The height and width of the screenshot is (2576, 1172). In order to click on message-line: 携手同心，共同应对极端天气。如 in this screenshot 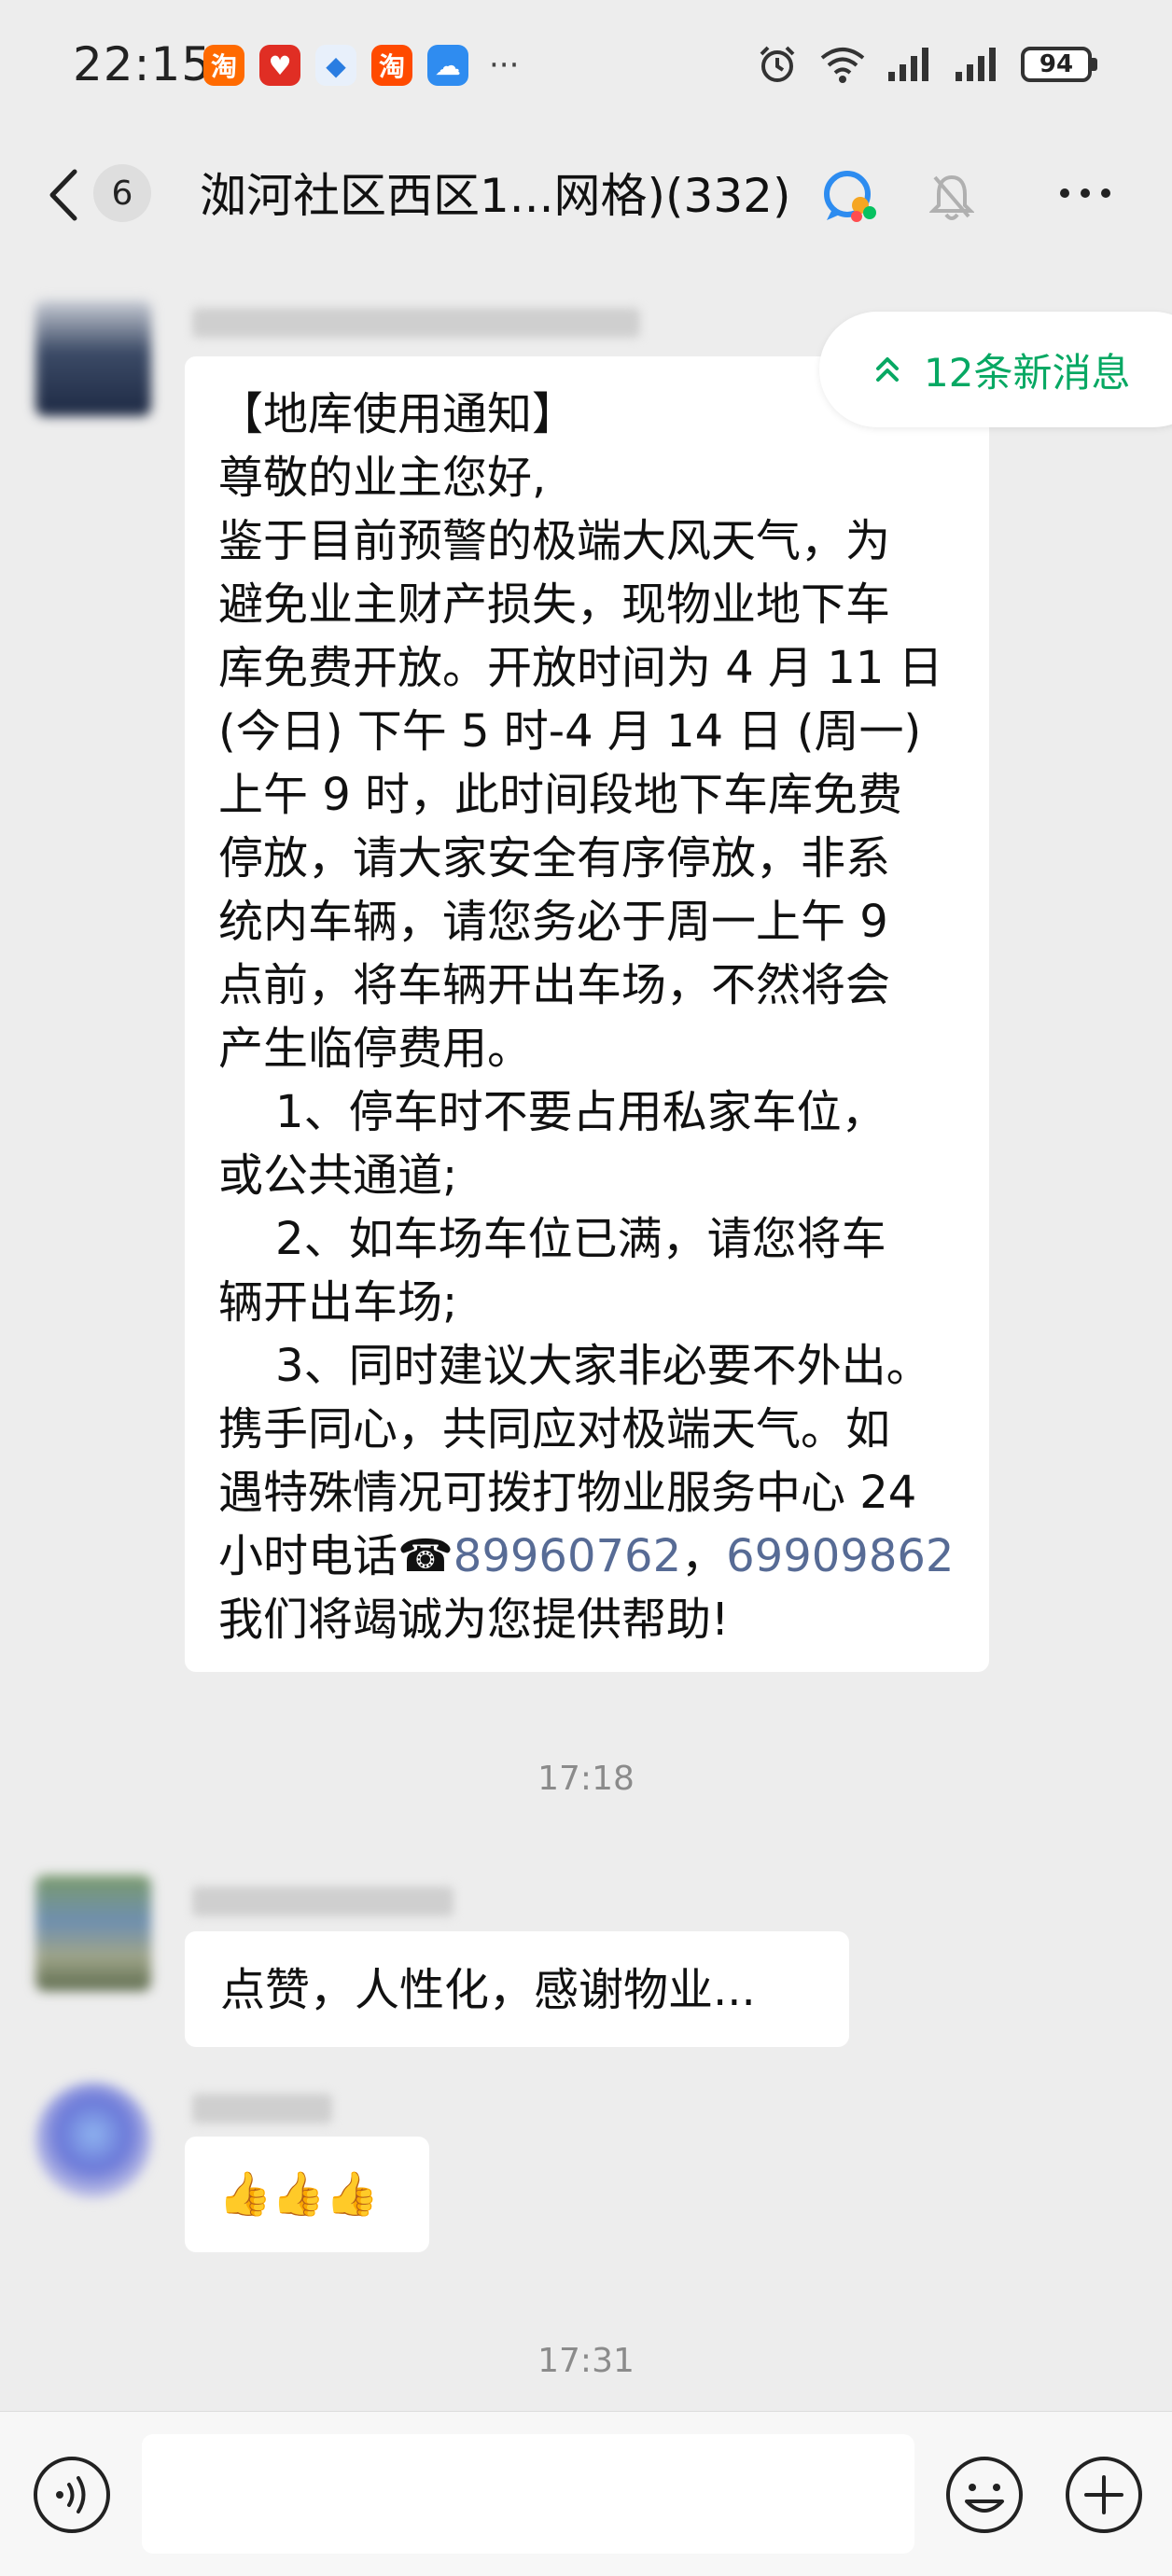, I will do `click(554, 1429)`.